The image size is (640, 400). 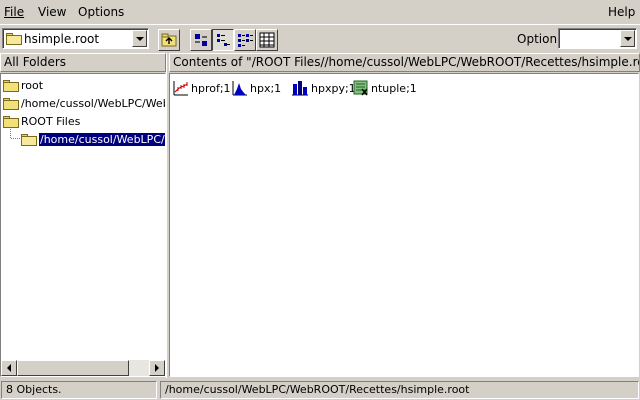 What do you see at coordinates (211, 88) in the screenshot?
I see `object-label: hprof;1` at bounding box center [211, 88].